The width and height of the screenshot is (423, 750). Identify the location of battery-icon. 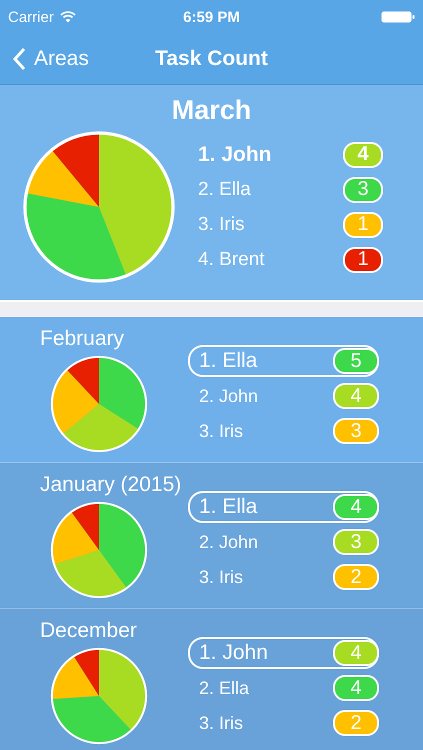
(398, 17).